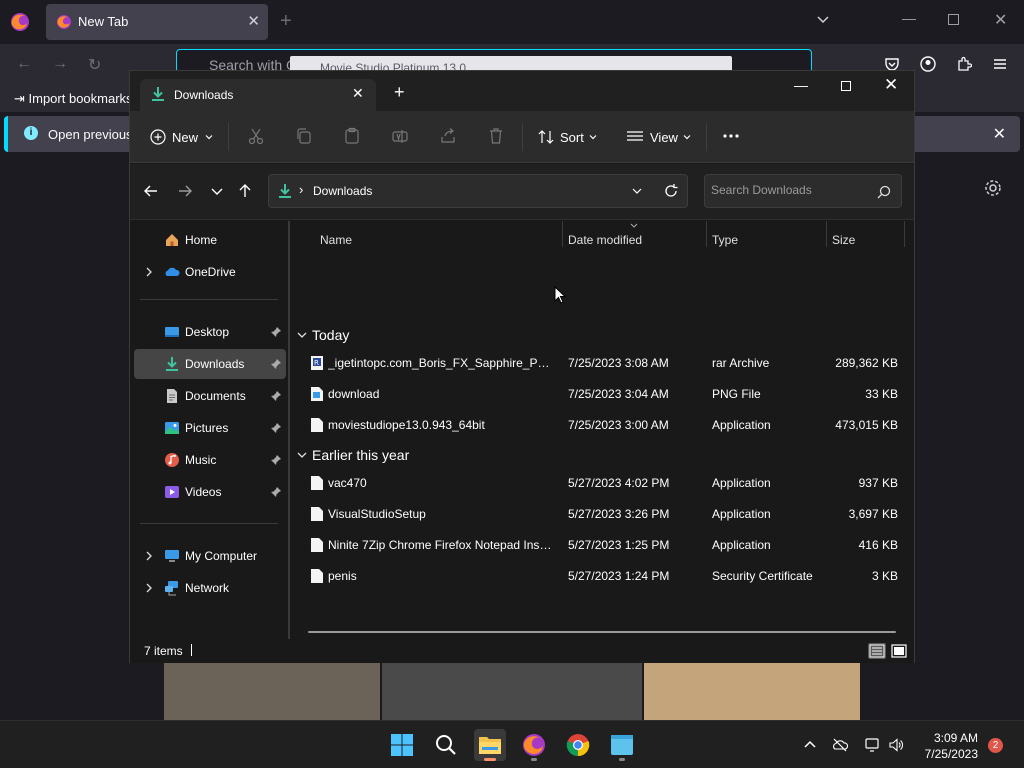  What do you see at coordinates (947, 754) in the screenshot?
I see `clock-date: 7/25/2023` at bounding box center [947, 754].